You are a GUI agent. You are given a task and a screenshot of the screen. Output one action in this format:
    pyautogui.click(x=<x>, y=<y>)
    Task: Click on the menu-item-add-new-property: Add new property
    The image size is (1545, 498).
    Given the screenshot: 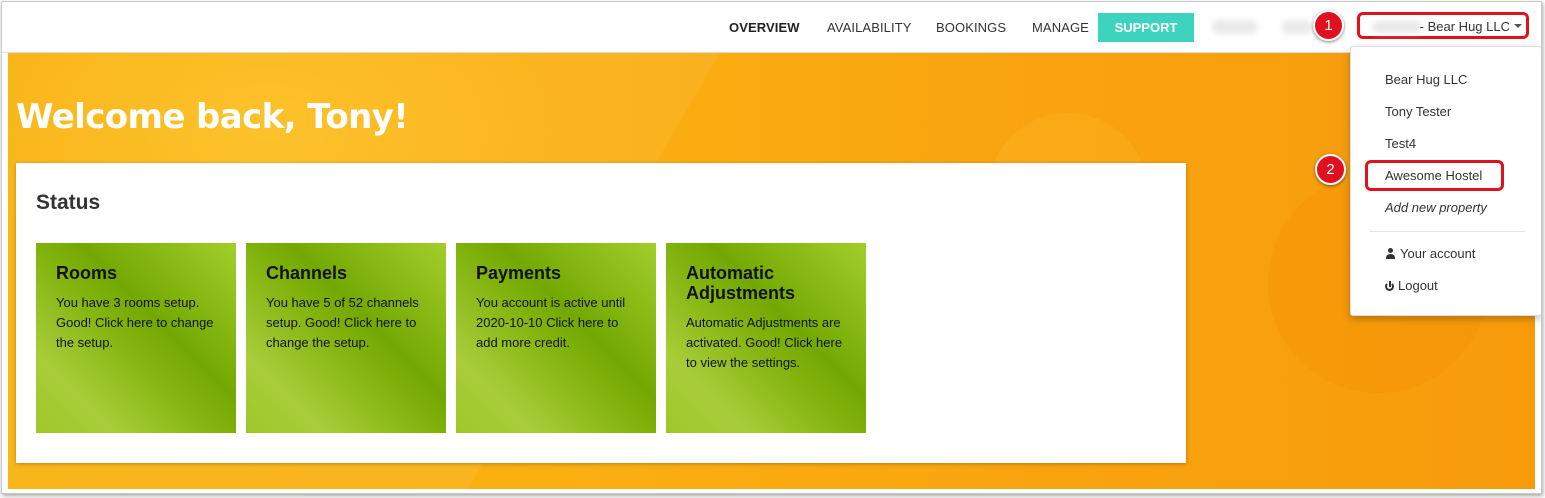 What is the action you would take?
    pyautogui.click(x=1436, y=207)
    